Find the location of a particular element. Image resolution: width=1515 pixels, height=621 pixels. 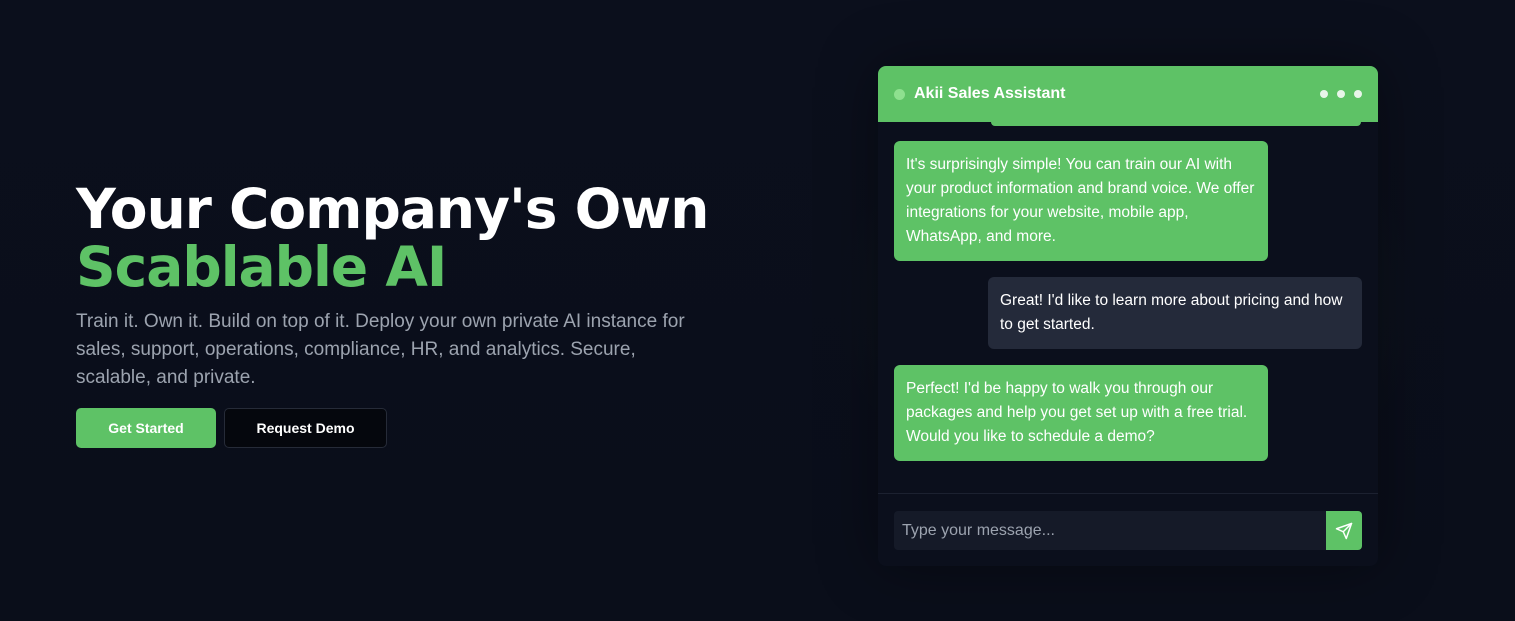

chat-footer is located at coordinates (1128, 529).